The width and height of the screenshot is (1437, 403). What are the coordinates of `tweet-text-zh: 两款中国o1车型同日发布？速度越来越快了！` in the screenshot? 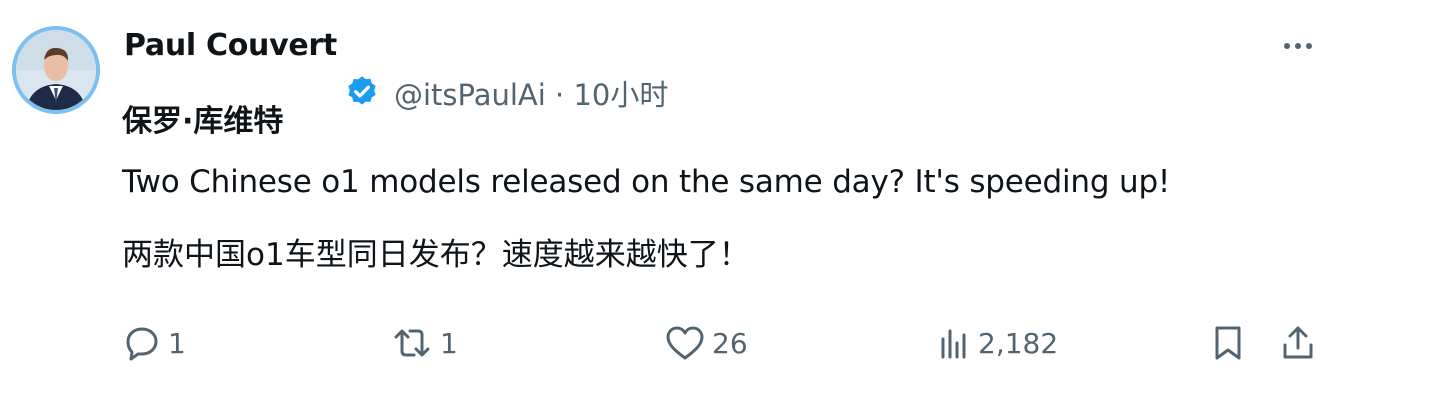 It's located at (436, 255).